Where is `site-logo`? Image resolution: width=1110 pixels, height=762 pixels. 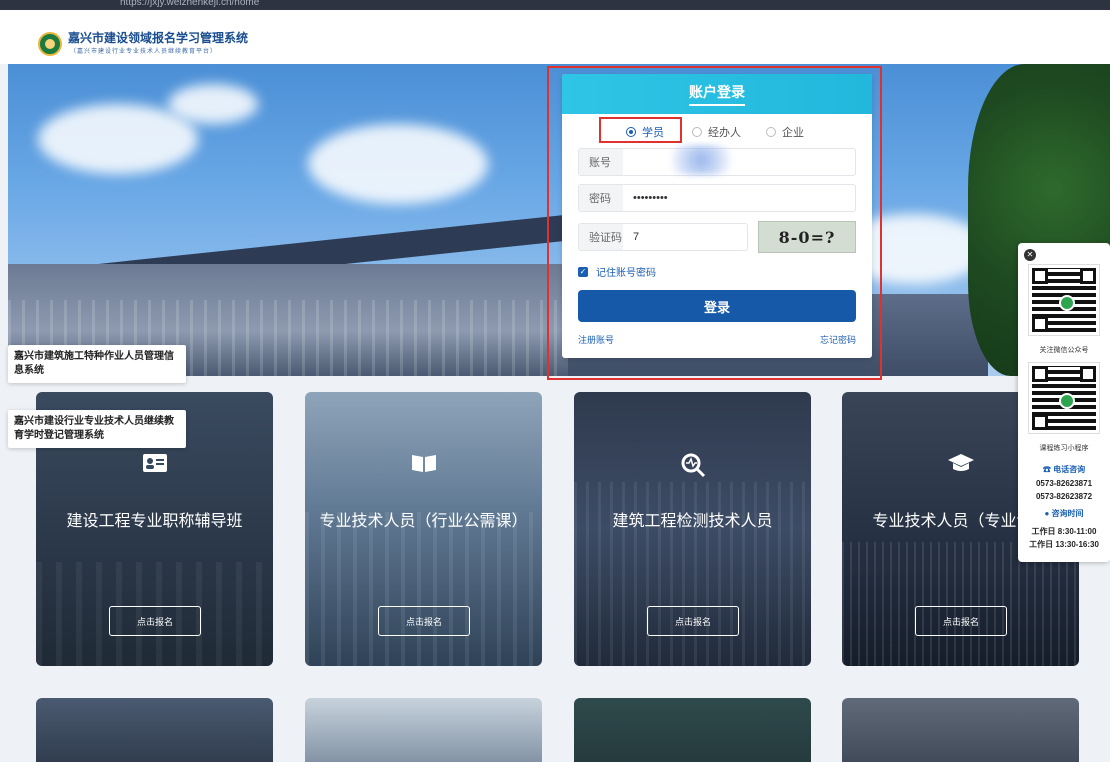 site-logo is located at coordinates (50, 44).